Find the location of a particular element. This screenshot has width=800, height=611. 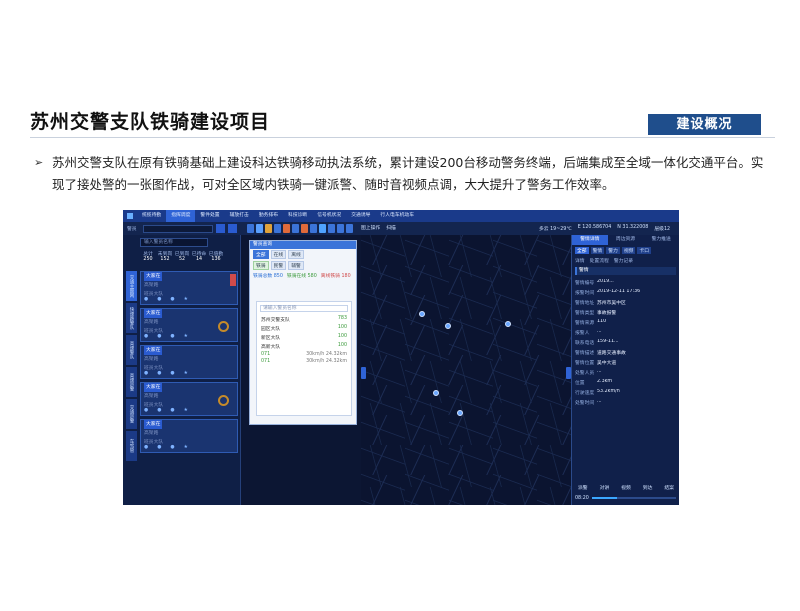

filter-chip: 辅警 is located at coordinates (296, 265).